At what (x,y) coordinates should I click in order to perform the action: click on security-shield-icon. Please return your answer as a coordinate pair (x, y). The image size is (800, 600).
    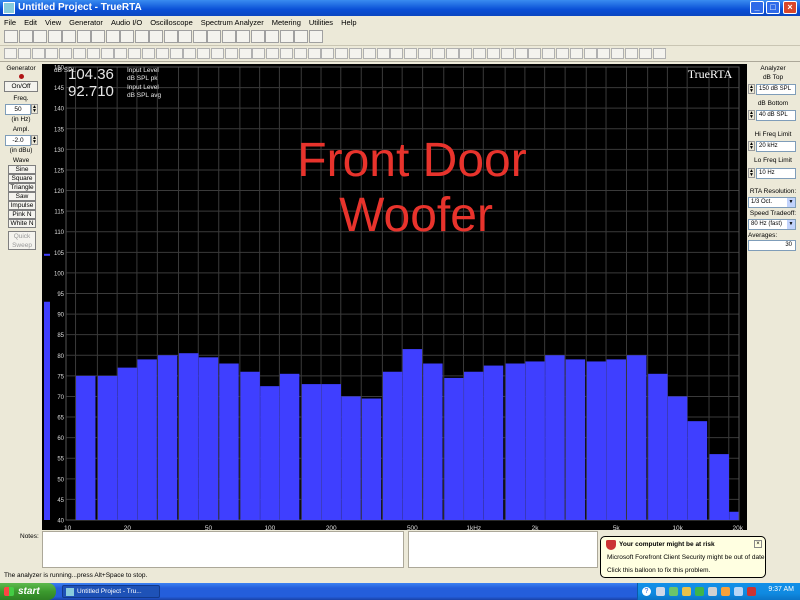
    Looking at the image, I should click on (751, 591).